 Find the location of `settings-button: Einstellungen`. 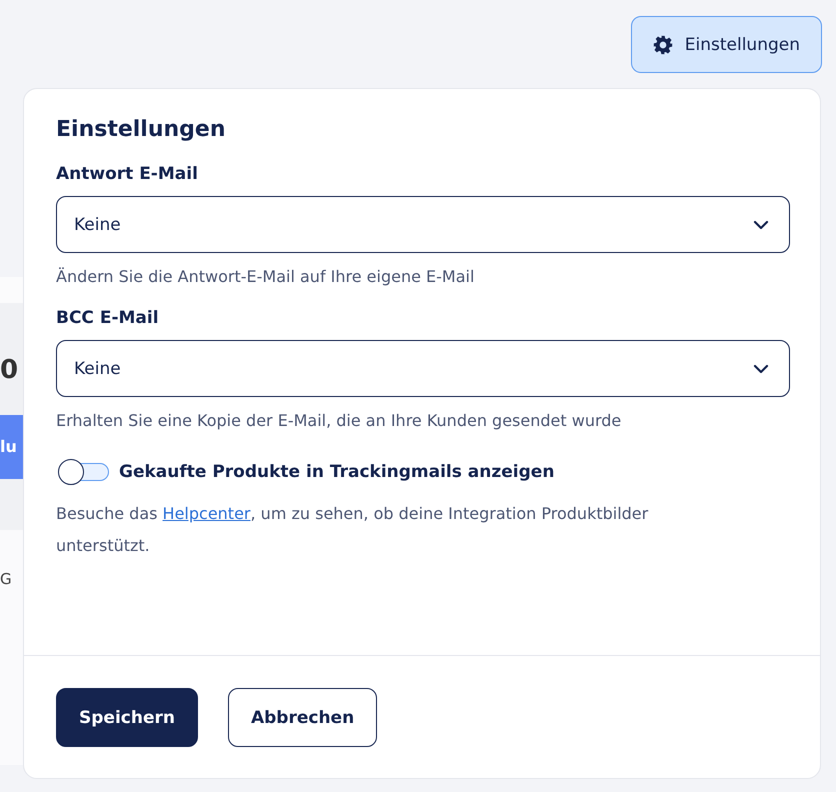

settings-button: Einstellungen is located at coordinates (726, 44).